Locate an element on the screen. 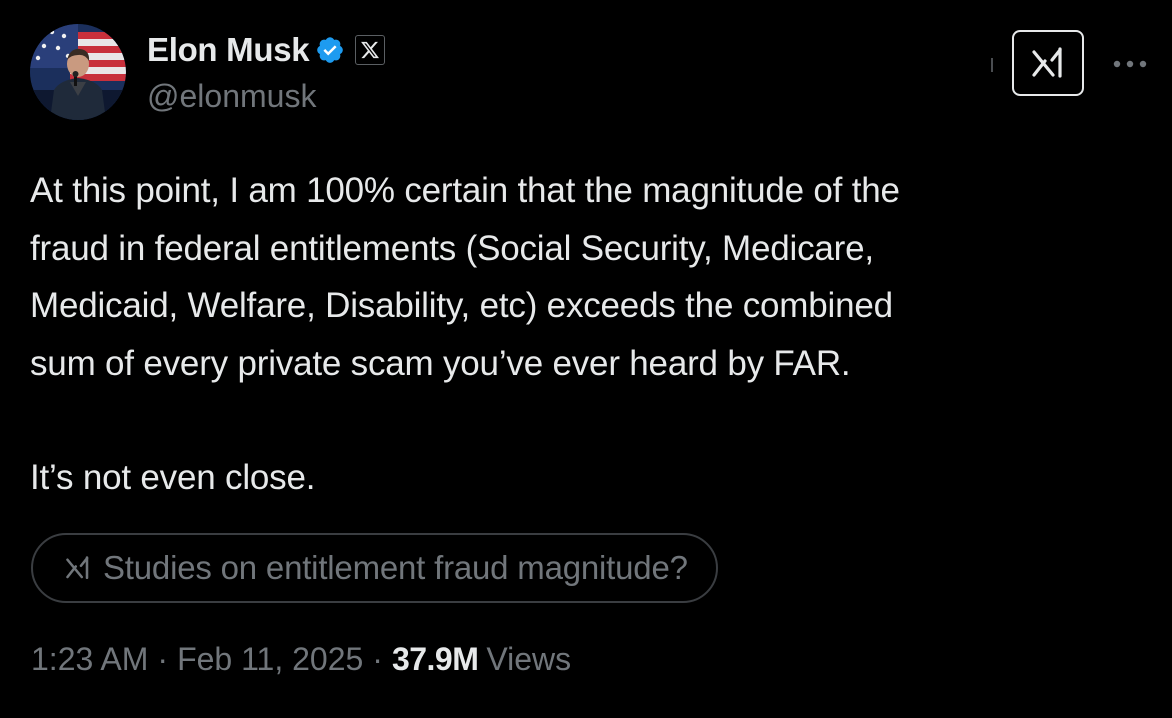  more-dots-icon is located at coordinates (1130, 64).